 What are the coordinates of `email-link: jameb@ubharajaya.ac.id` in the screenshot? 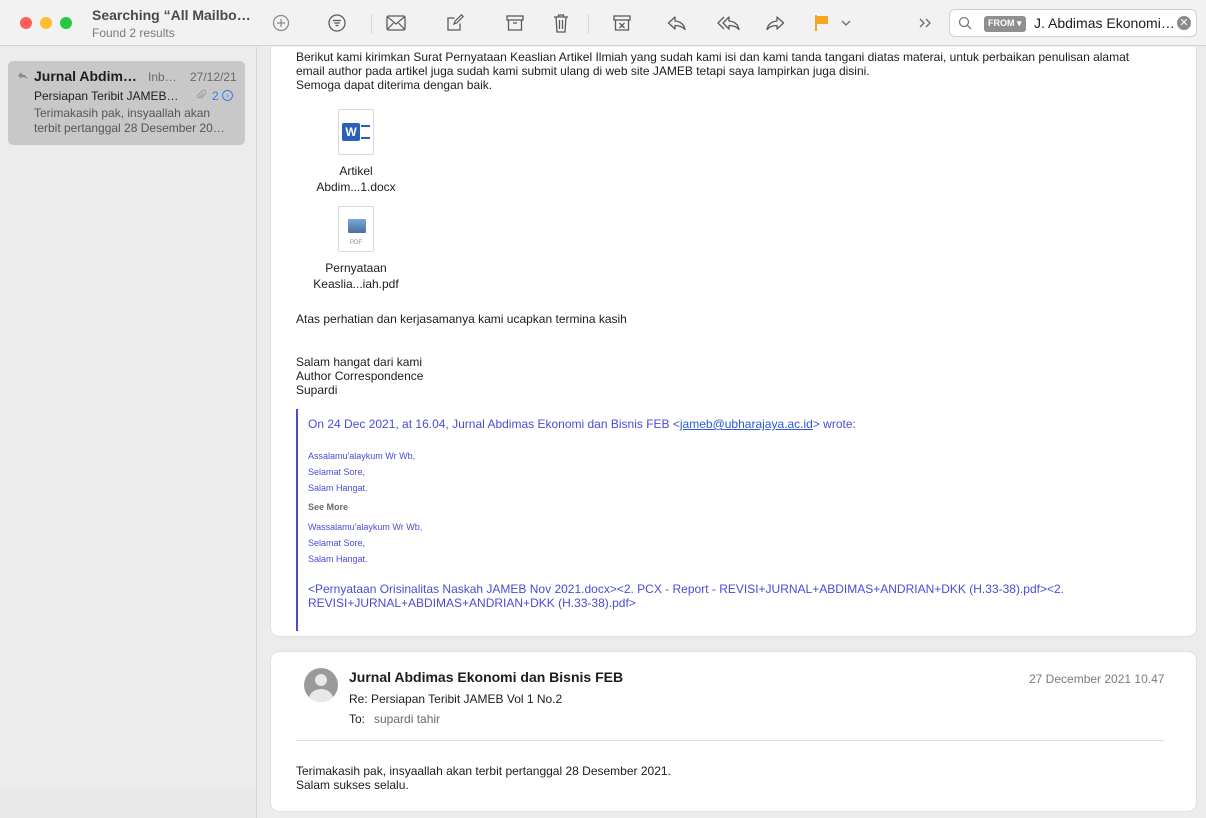 It's located at (746, 424).